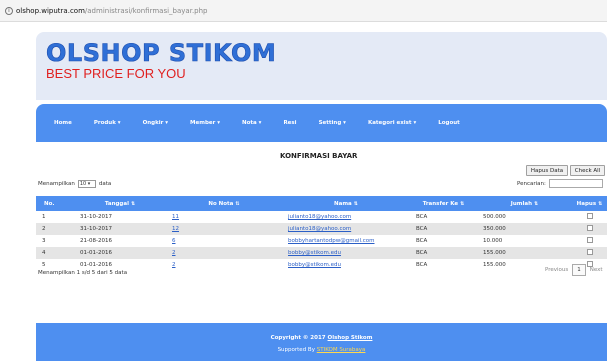  Describe the element at coordinates (449, 123) in the screenshot. I see `nav-logout: Logout` at that location.